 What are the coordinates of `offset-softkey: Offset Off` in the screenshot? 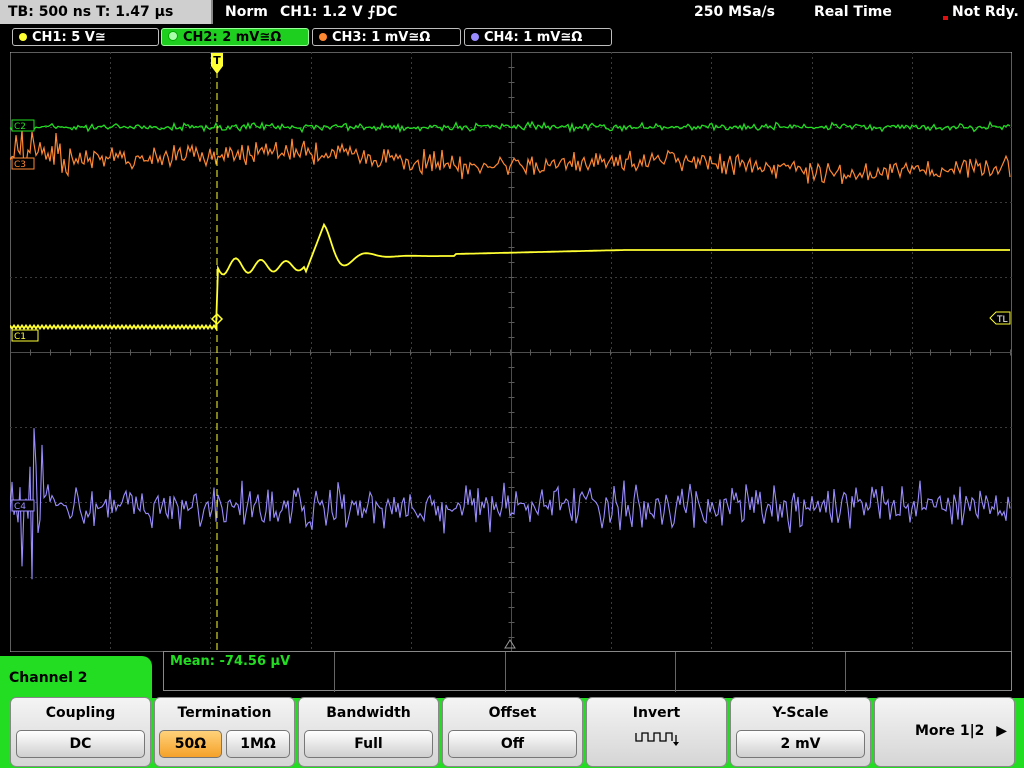 It's located at (512, 732).